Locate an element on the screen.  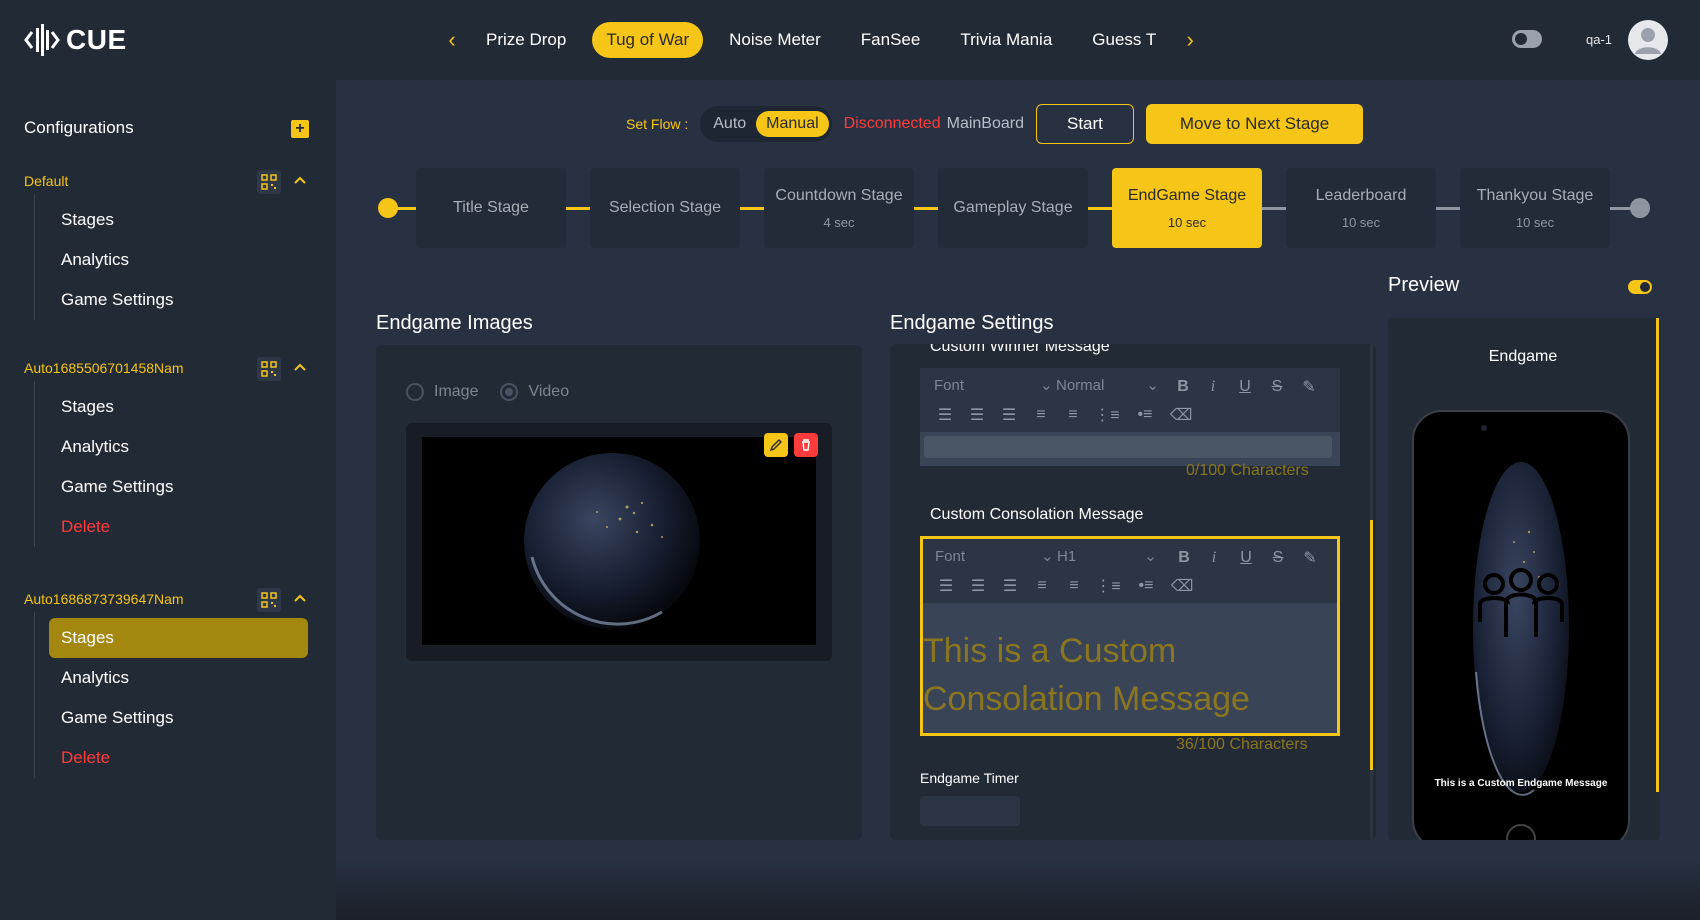
user-icon is located at coordinates (1648, 41).